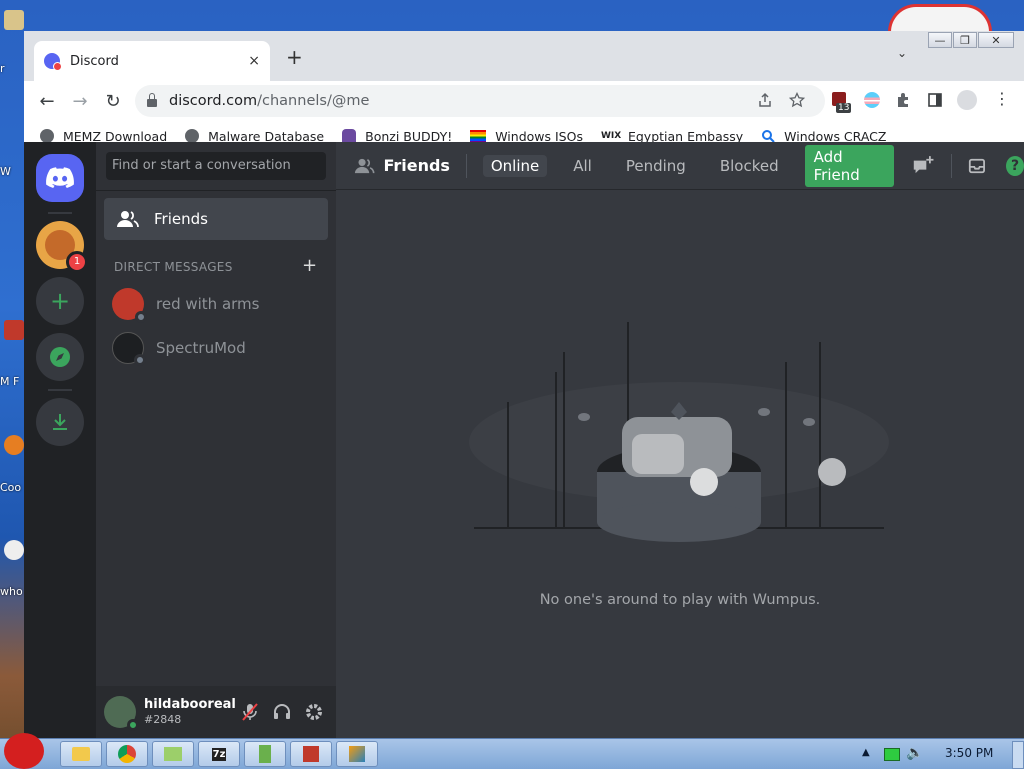 Image resolution: width=1024 pixels, height=769 pixels. What do you see at coordinates (680, 600) in the screenshot?
I see `empty-state-message: No one's around to play with Wumpus.` at bounding box center [680, 600].